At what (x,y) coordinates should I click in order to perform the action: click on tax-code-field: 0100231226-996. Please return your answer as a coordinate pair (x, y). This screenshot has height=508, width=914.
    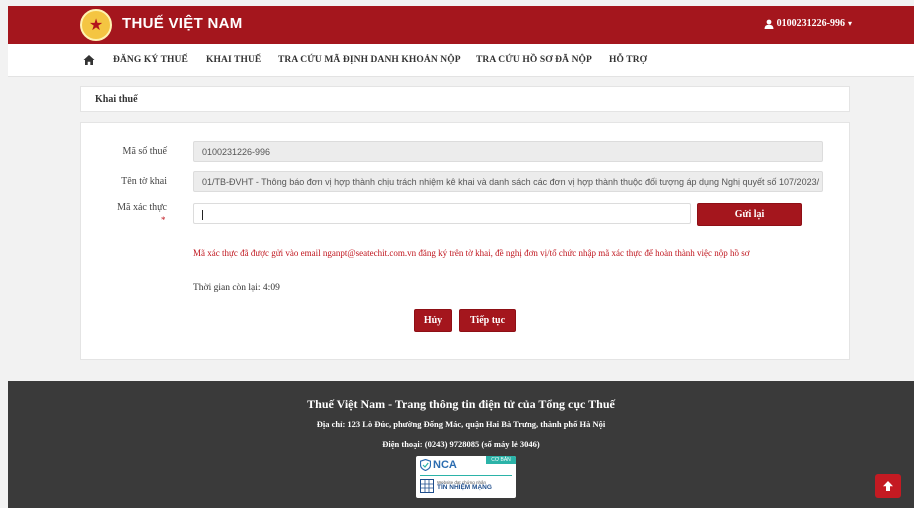
    Looking at the image, I should click on (508, 151).